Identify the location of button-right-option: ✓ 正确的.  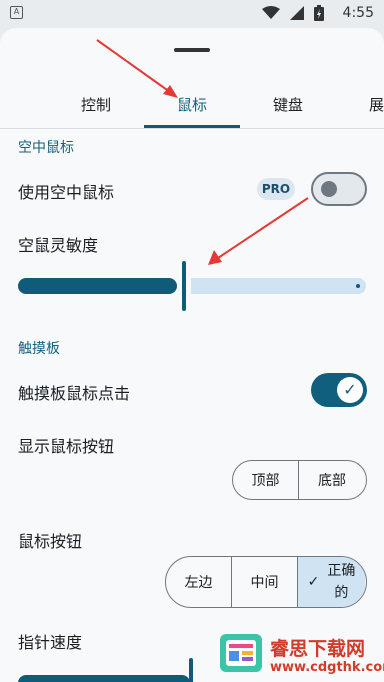
(331, 582).